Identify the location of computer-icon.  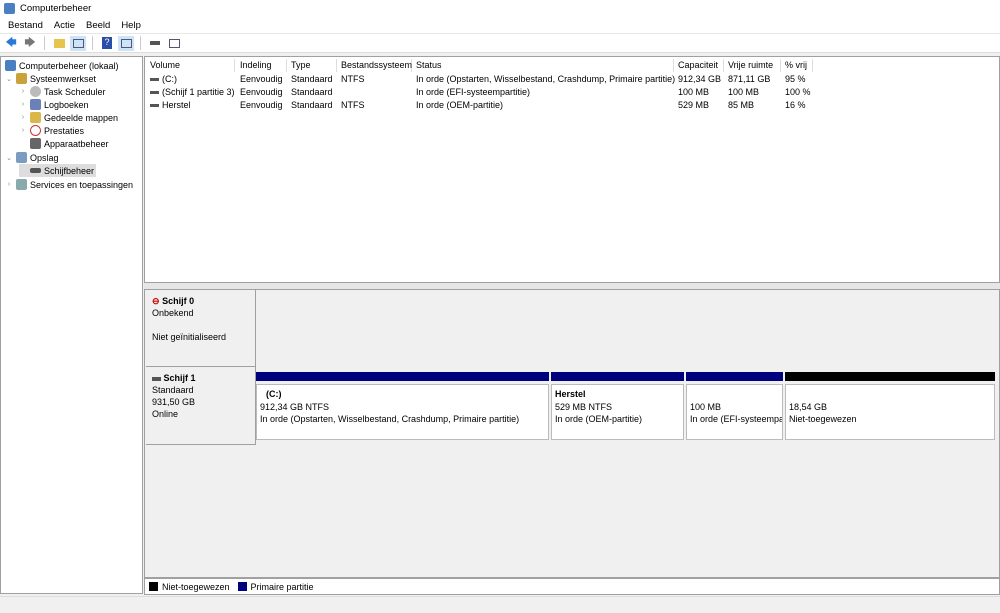
(10, 65).